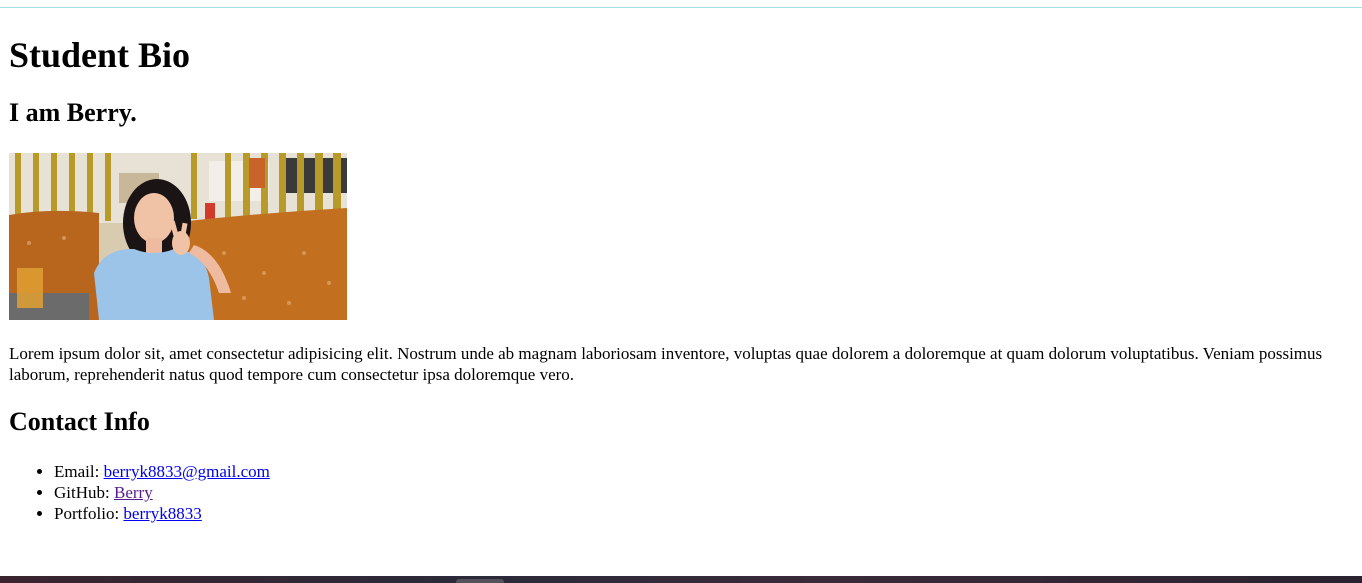 The height and width of the screenshot is (583, 1362). I want to click on contact-heading: Contact Info, so click(79, 421).